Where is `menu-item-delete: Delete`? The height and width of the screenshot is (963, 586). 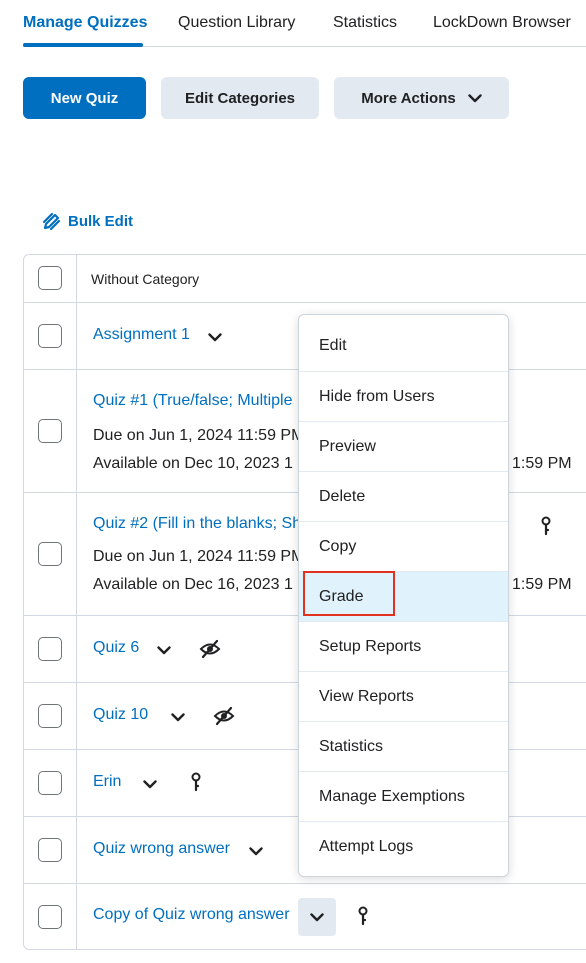
menu-item-delete: Delete is located at coordinates (403, 496).